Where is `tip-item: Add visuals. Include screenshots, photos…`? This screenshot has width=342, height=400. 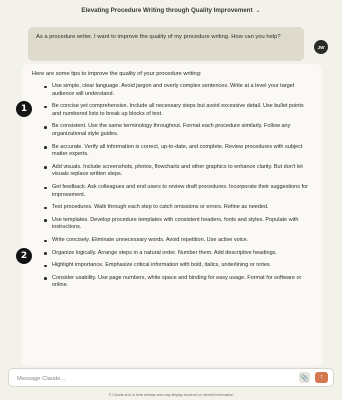
tip-item: Add visuals. Include screenshots, photos… is located at coordinates (179, 171).